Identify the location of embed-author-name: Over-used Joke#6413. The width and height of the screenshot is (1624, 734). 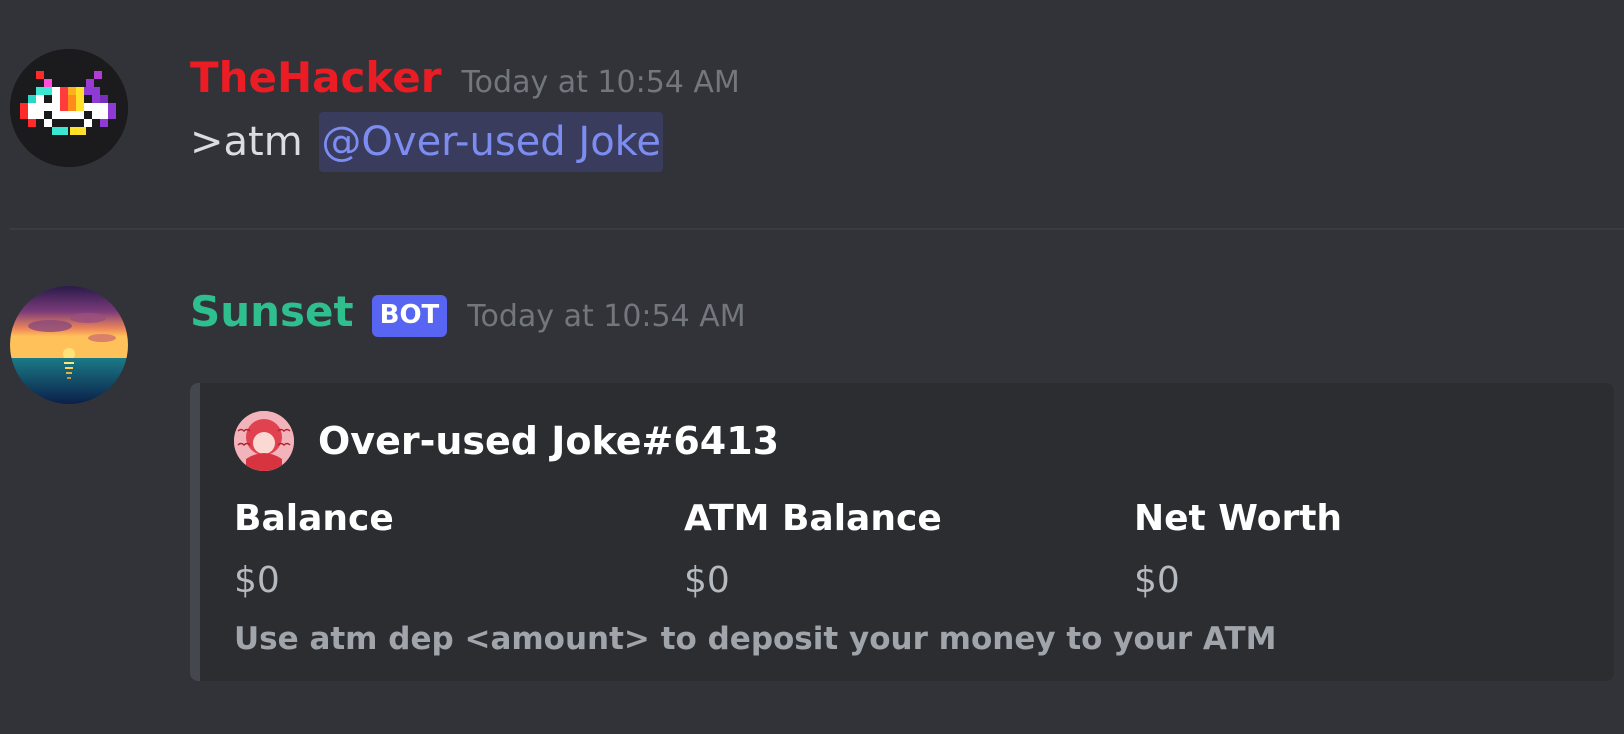
(548, 441).